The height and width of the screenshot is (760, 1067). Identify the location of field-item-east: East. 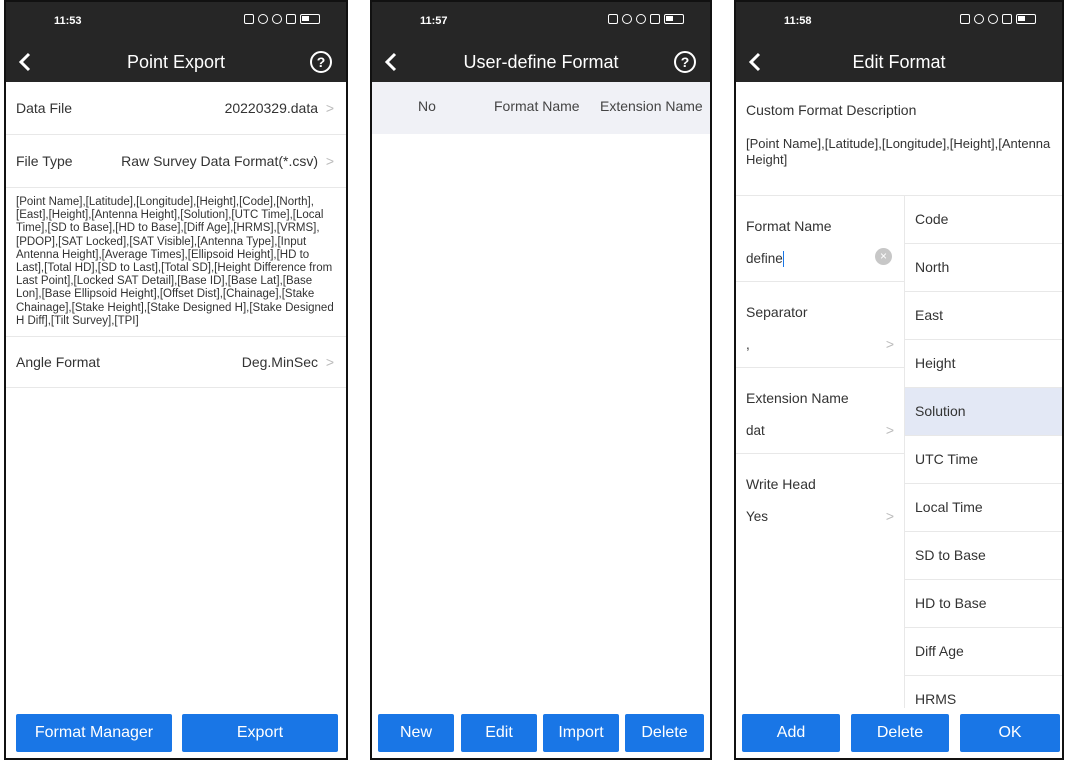
(983, 316).